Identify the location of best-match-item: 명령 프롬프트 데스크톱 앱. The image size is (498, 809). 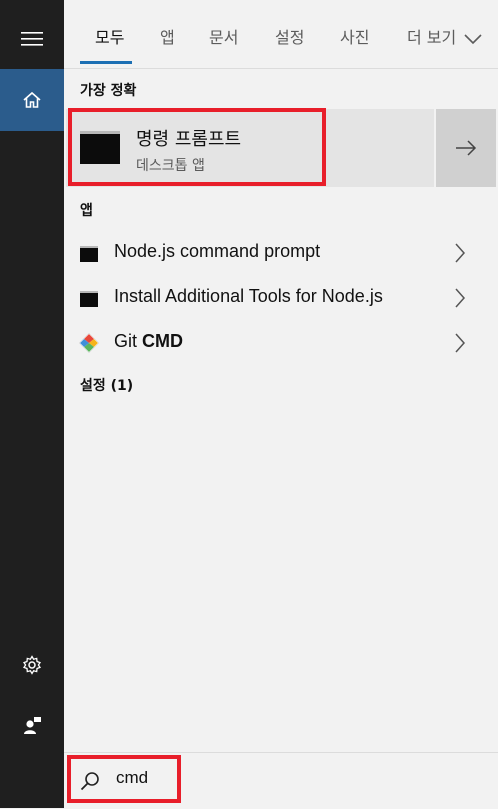
(251, 148).